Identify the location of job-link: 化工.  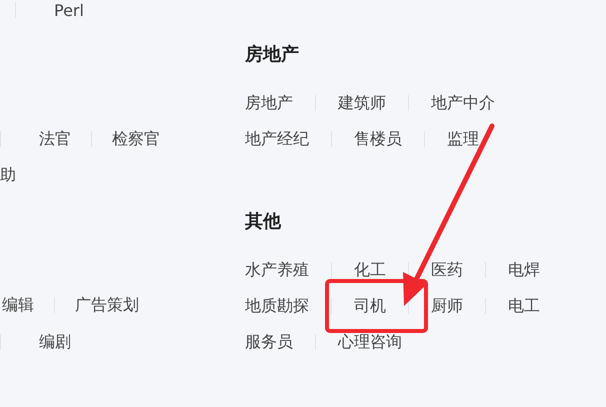
(370, 270).